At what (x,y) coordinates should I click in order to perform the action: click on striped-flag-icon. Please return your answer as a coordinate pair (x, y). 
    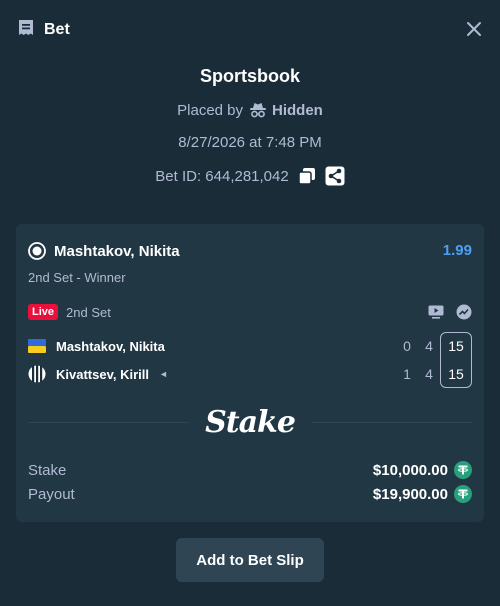
    Looking at the image, I should click on (37, 374).